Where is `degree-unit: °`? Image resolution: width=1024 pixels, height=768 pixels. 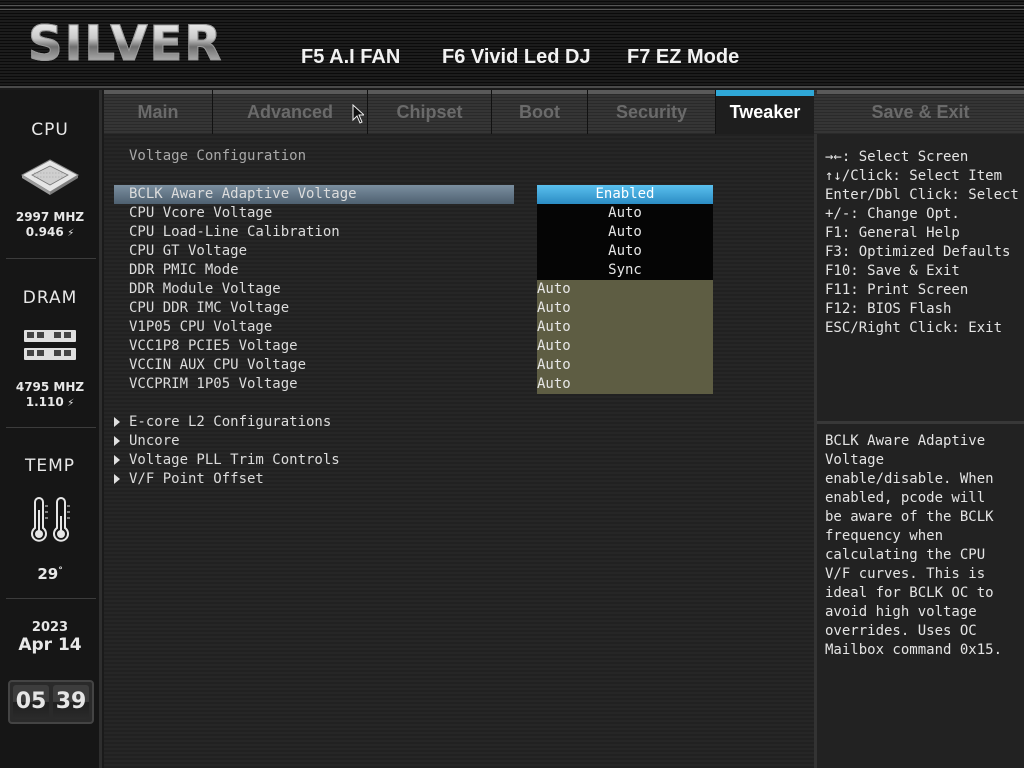 degree-unit: ° is located at coordinates (60, 571).